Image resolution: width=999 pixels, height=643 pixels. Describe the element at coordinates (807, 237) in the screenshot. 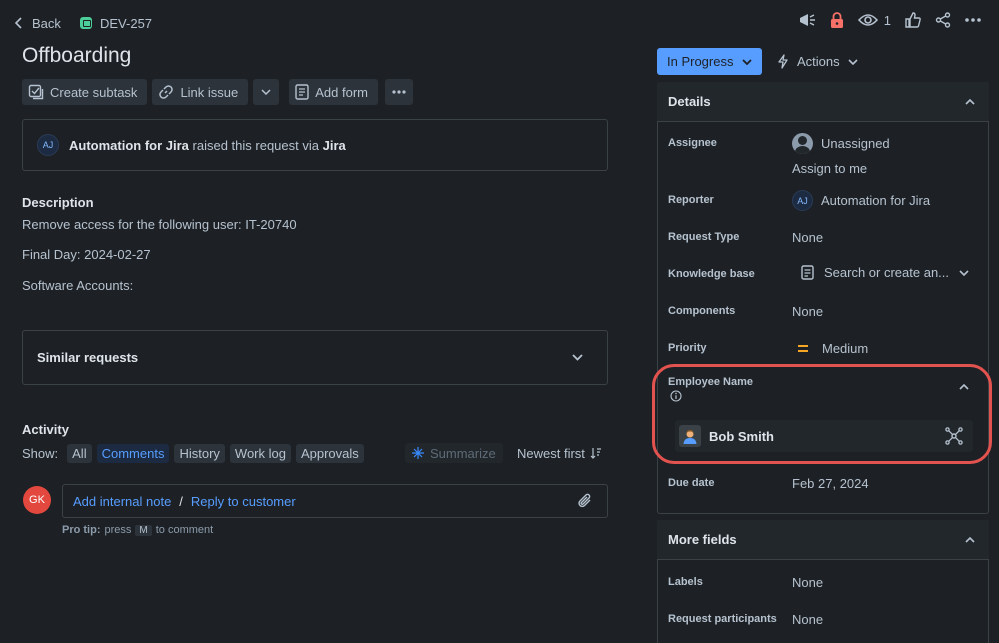

I see `request-type-value: None` at that location.